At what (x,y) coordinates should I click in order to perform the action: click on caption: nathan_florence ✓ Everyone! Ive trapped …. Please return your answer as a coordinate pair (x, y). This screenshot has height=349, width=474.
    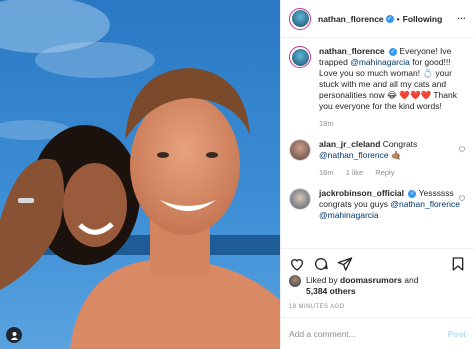
    Looking at the image, I should click on (377, 87).